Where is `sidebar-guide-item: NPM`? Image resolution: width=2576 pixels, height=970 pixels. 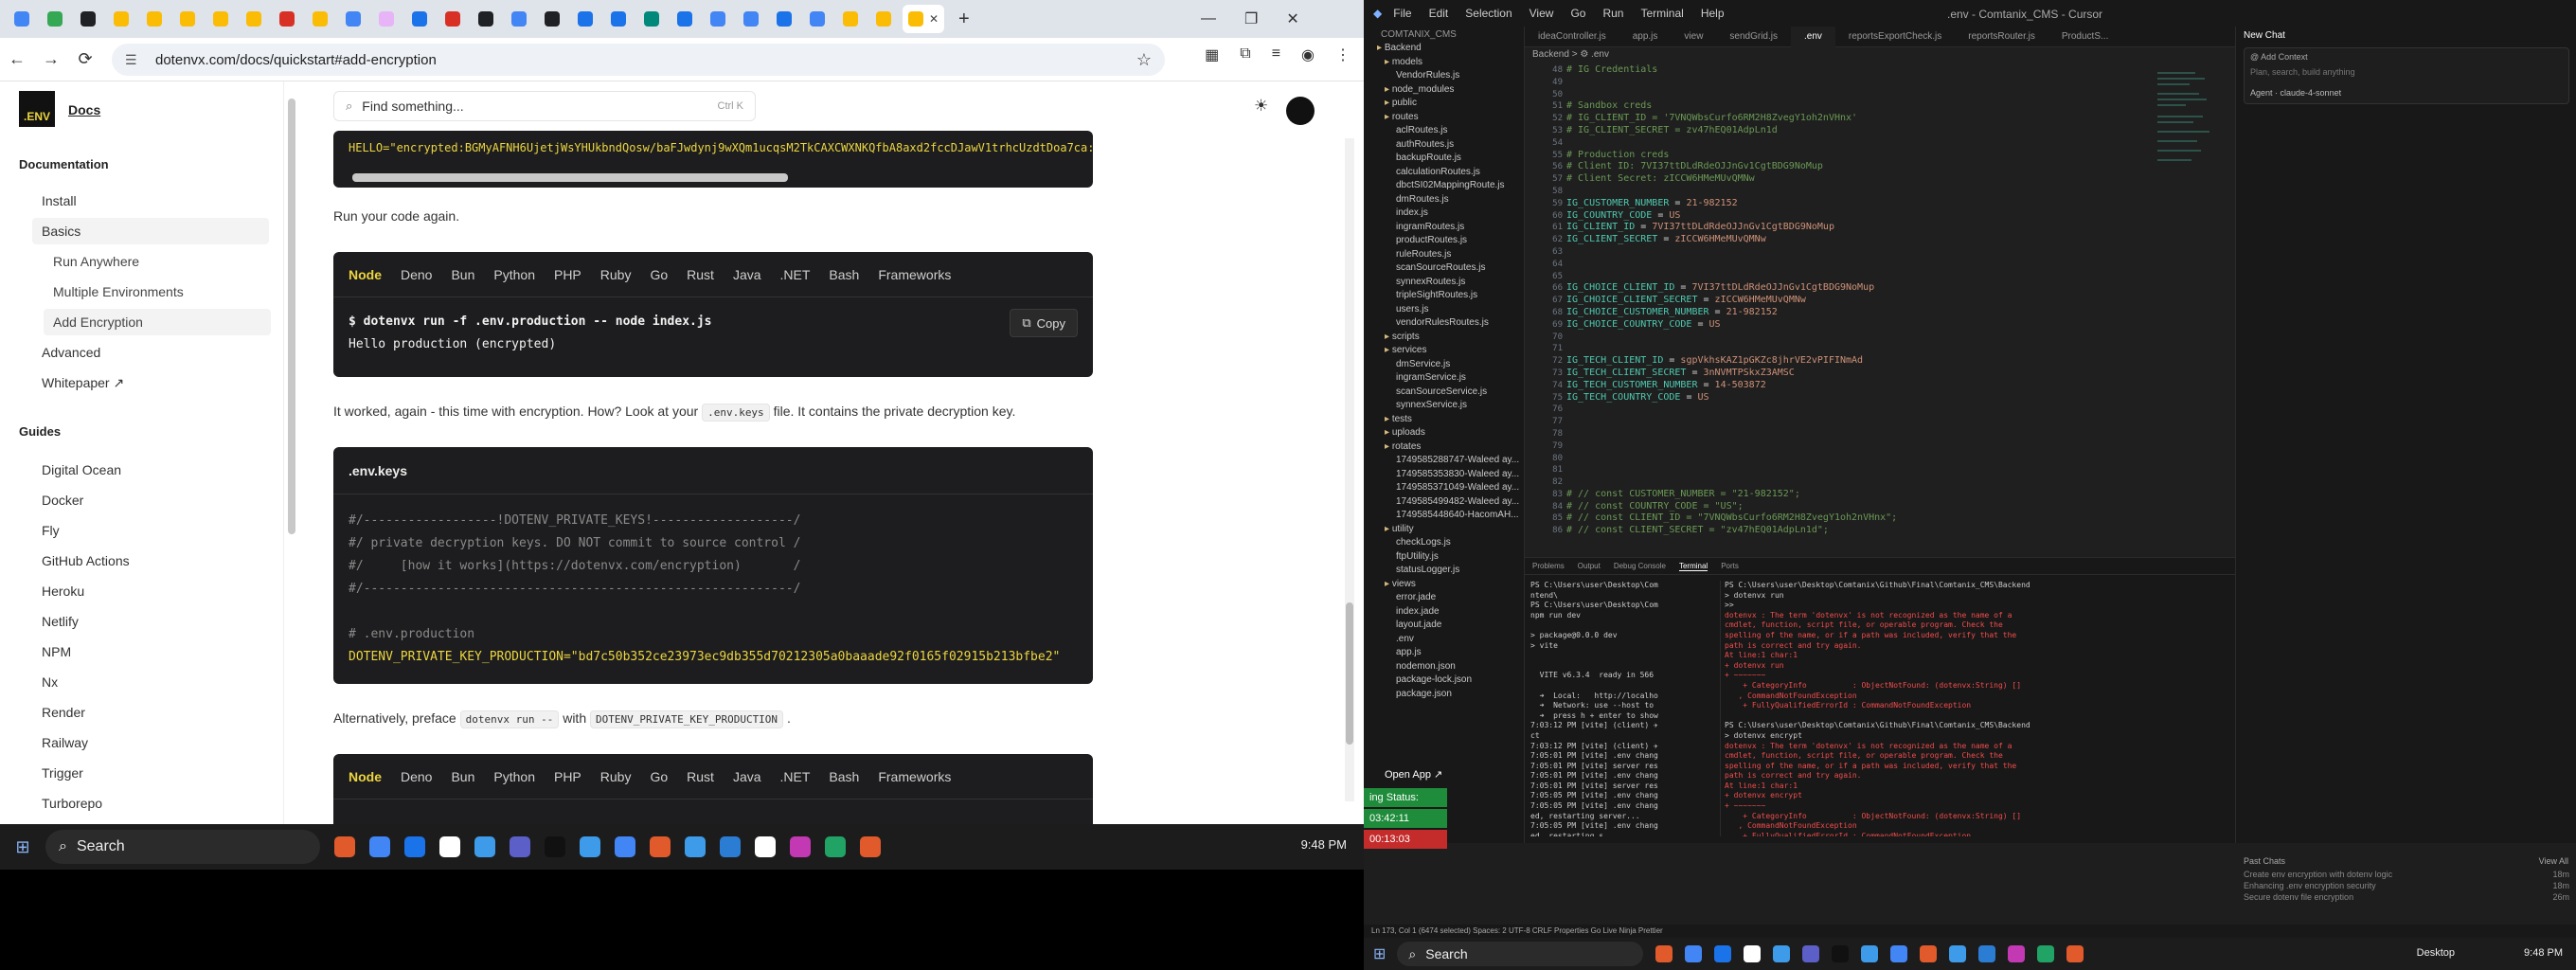 sidebar-guide-item: NPM is located at coordinates (56, 651).